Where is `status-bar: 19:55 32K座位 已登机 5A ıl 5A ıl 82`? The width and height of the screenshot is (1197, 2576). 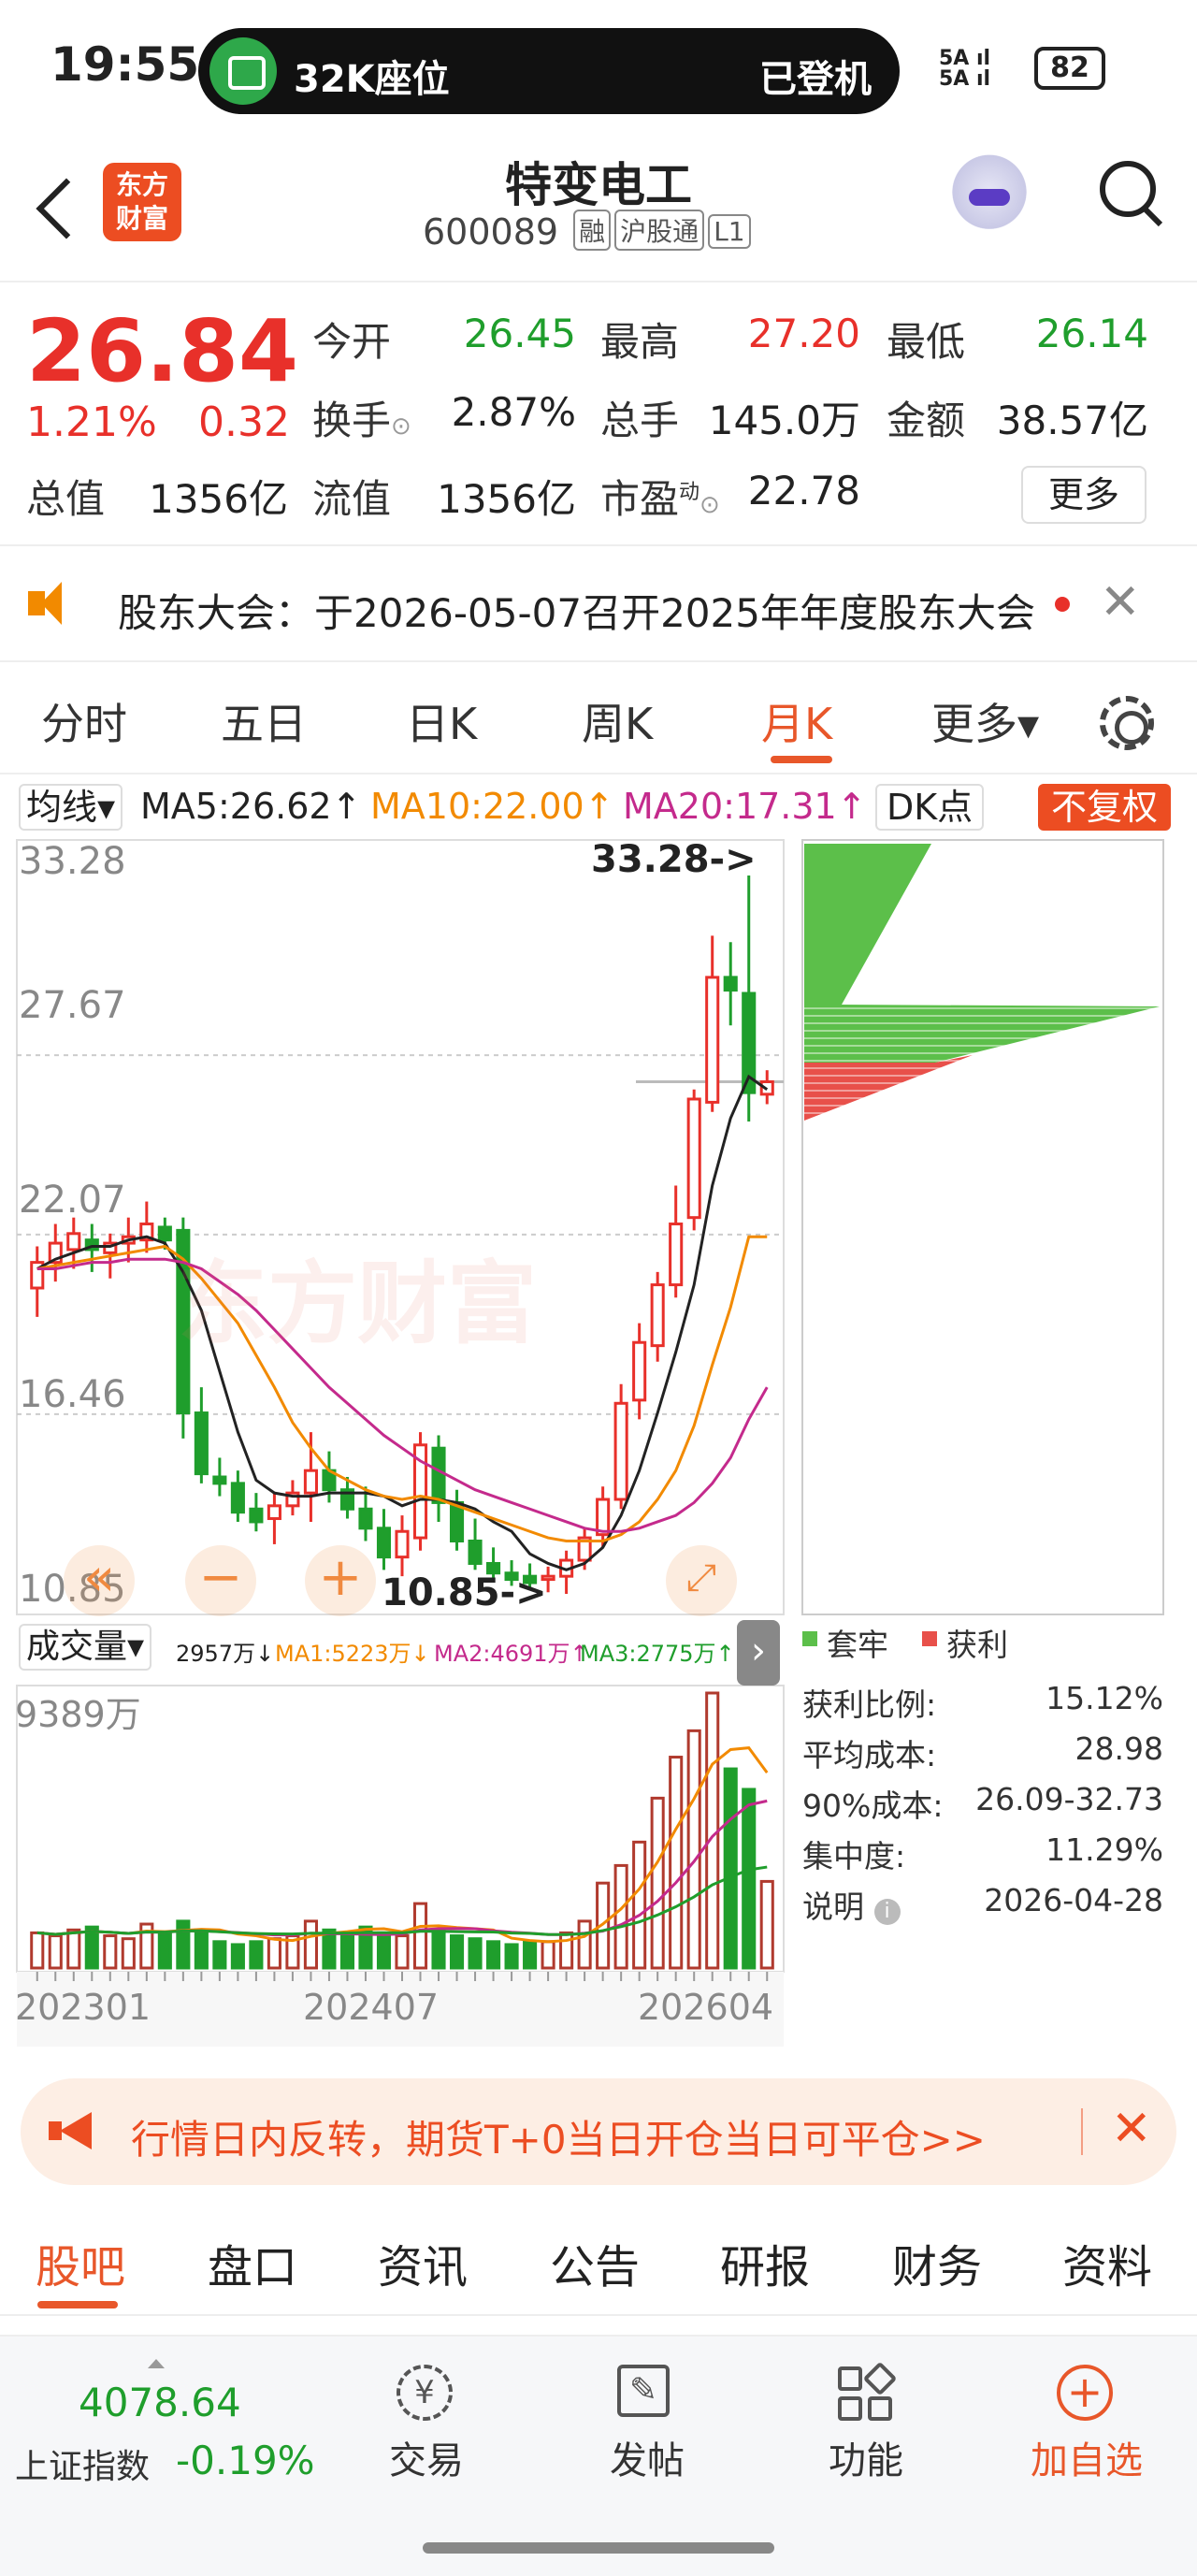 status-bar: 19:55 32K座位 已登机 5A ıl 5A ıl 82 is located at coordinates (598, 65).